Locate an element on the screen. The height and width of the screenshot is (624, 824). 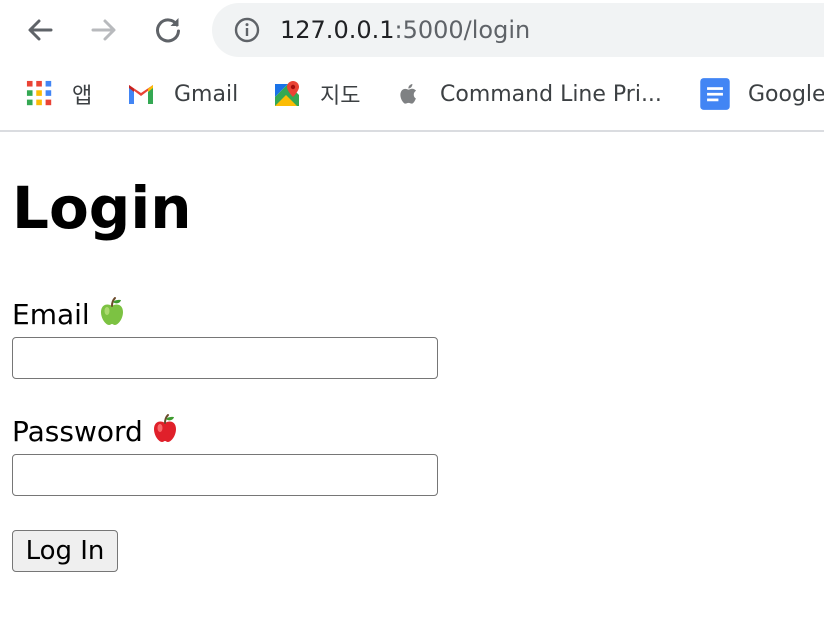
bookmark-label: Google is located at coordinates (786, 94).